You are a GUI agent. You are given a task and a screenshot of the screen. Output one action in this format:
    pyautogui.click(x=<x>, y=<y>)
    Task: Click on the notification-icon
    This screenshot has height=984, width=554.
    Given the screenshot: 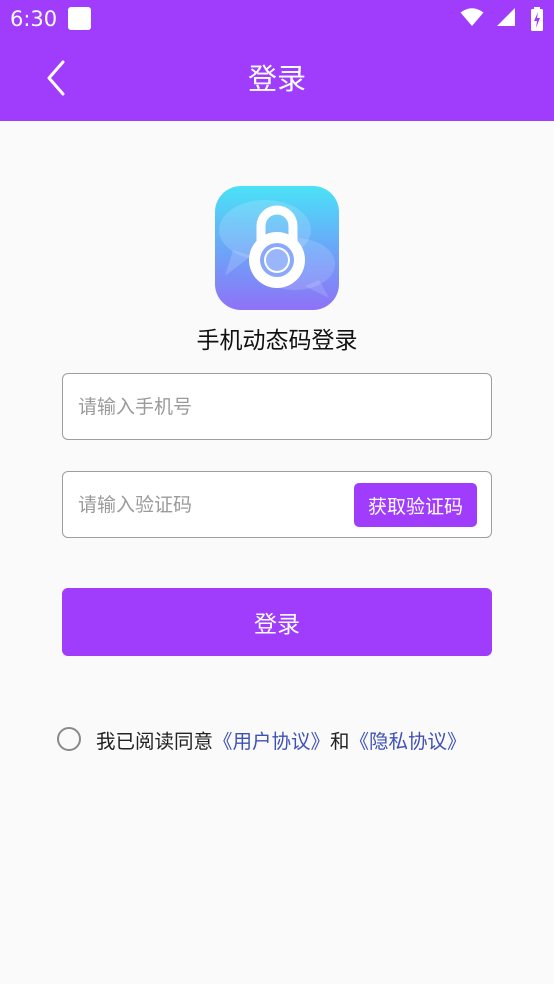 What is the action you would take?
    pyautogui.click(x=79, y=18)
    